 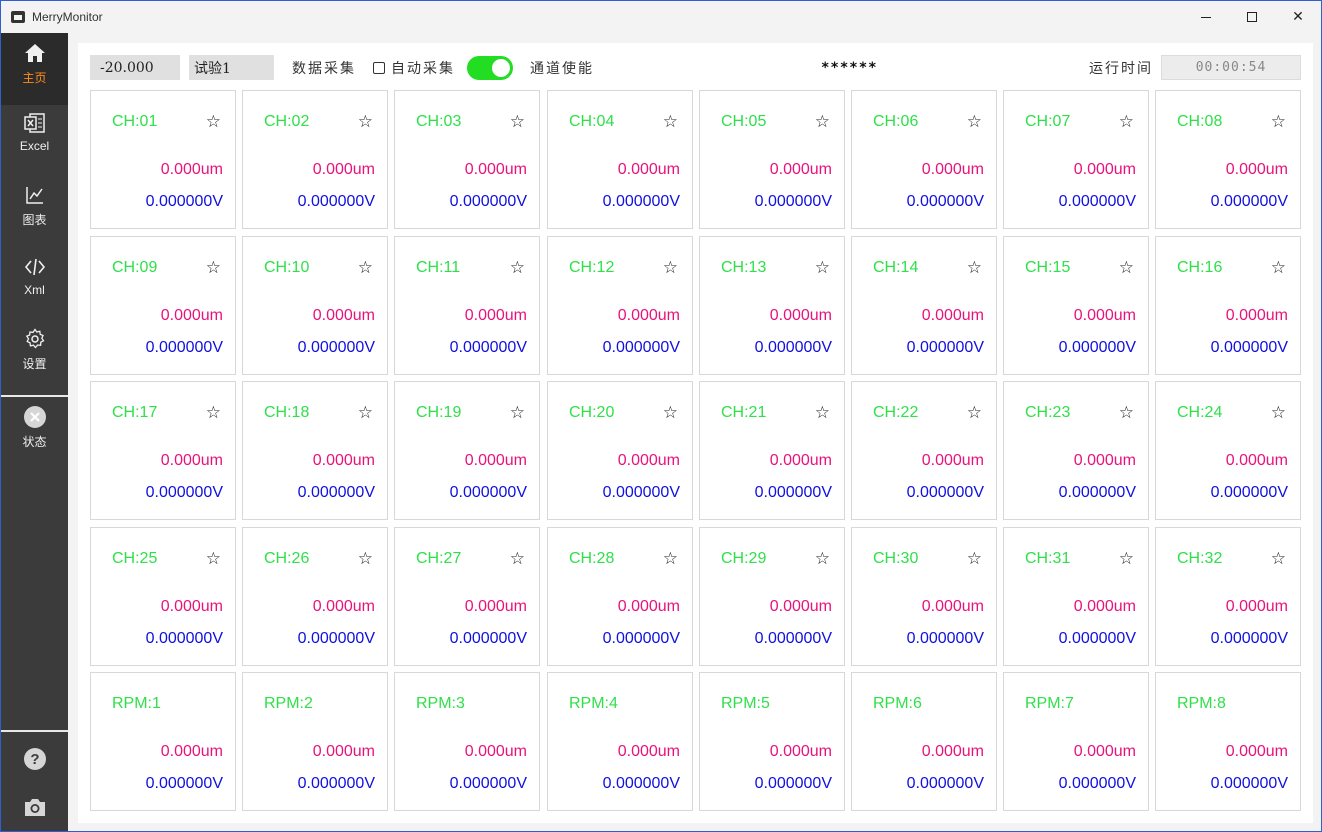 I want to click on sidebar-item-chart: 图表, so click(x=34, y=216).